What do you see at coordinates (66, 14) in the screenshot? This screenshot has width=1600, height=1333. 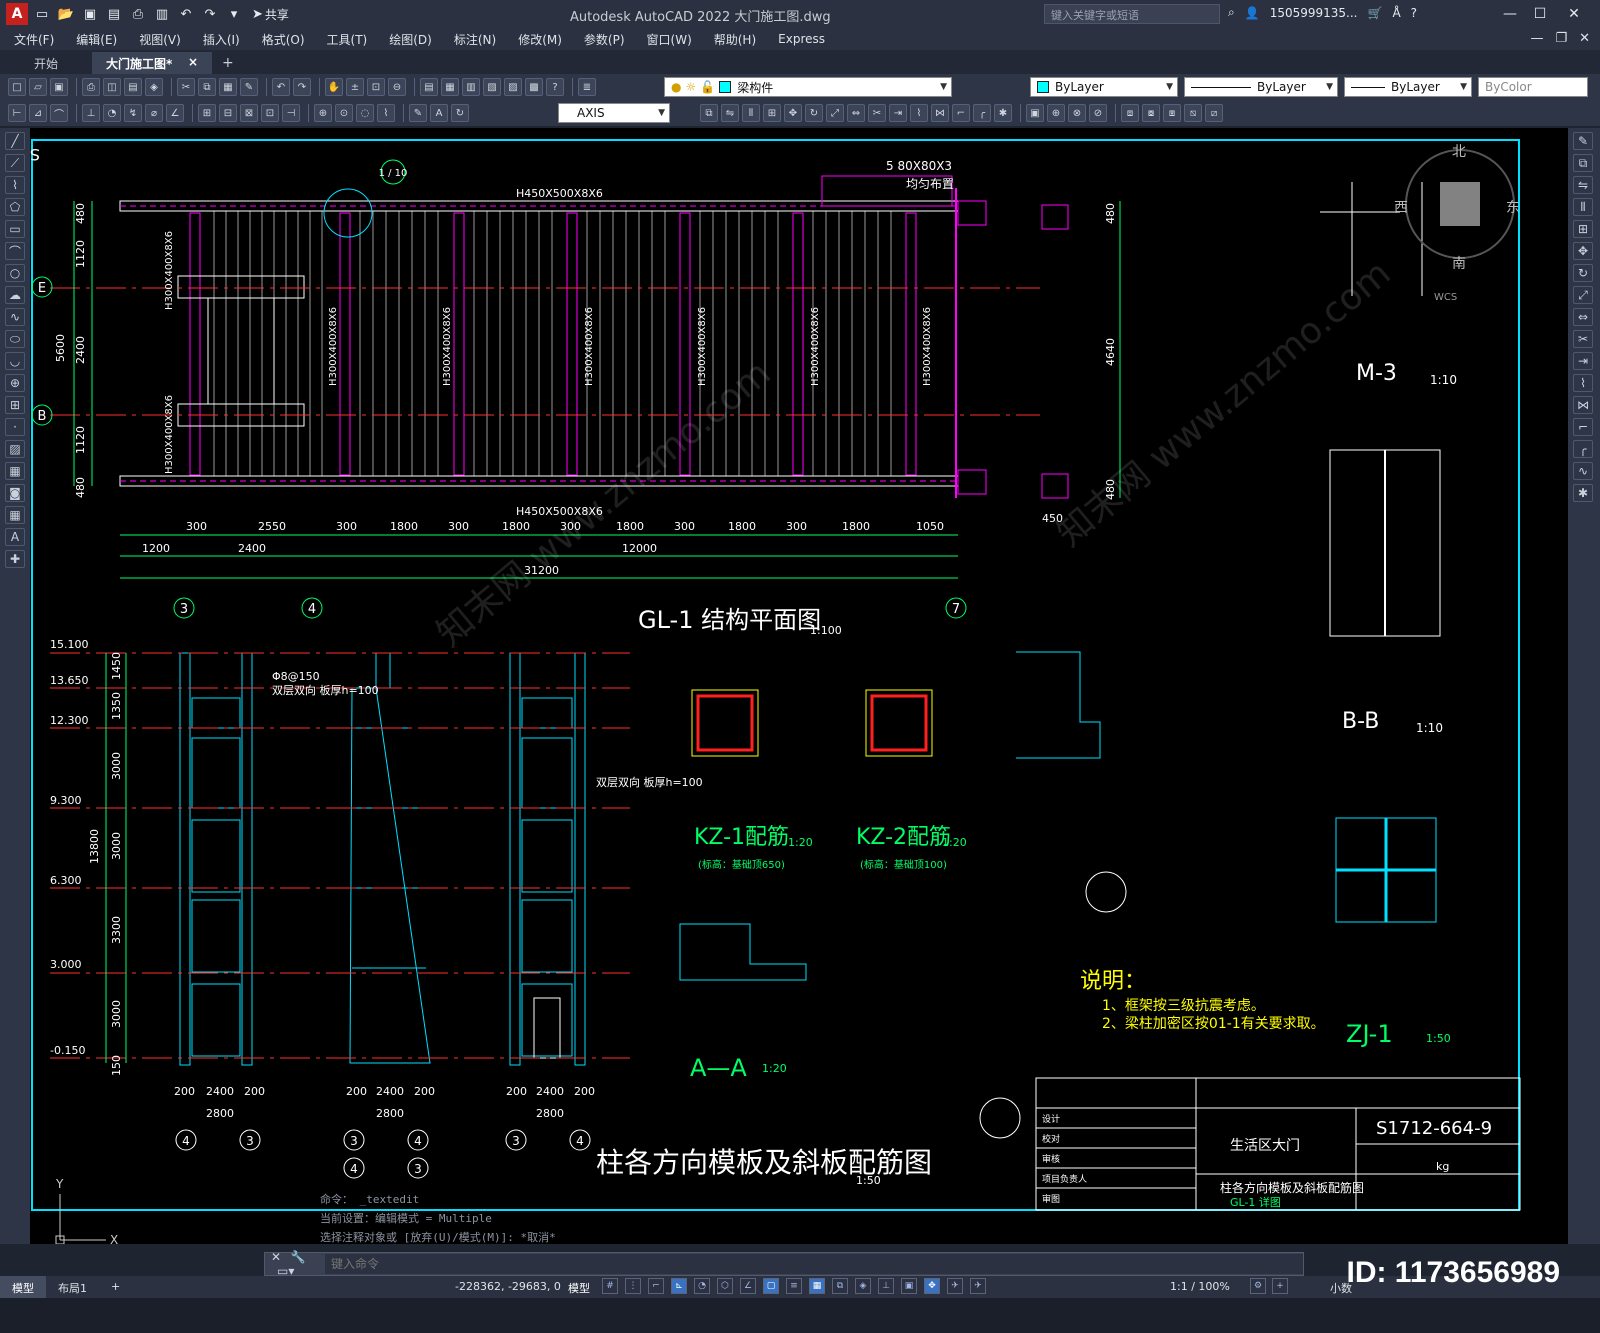 I see `open-file-icon: 📂` at bounding box center [66, 14].